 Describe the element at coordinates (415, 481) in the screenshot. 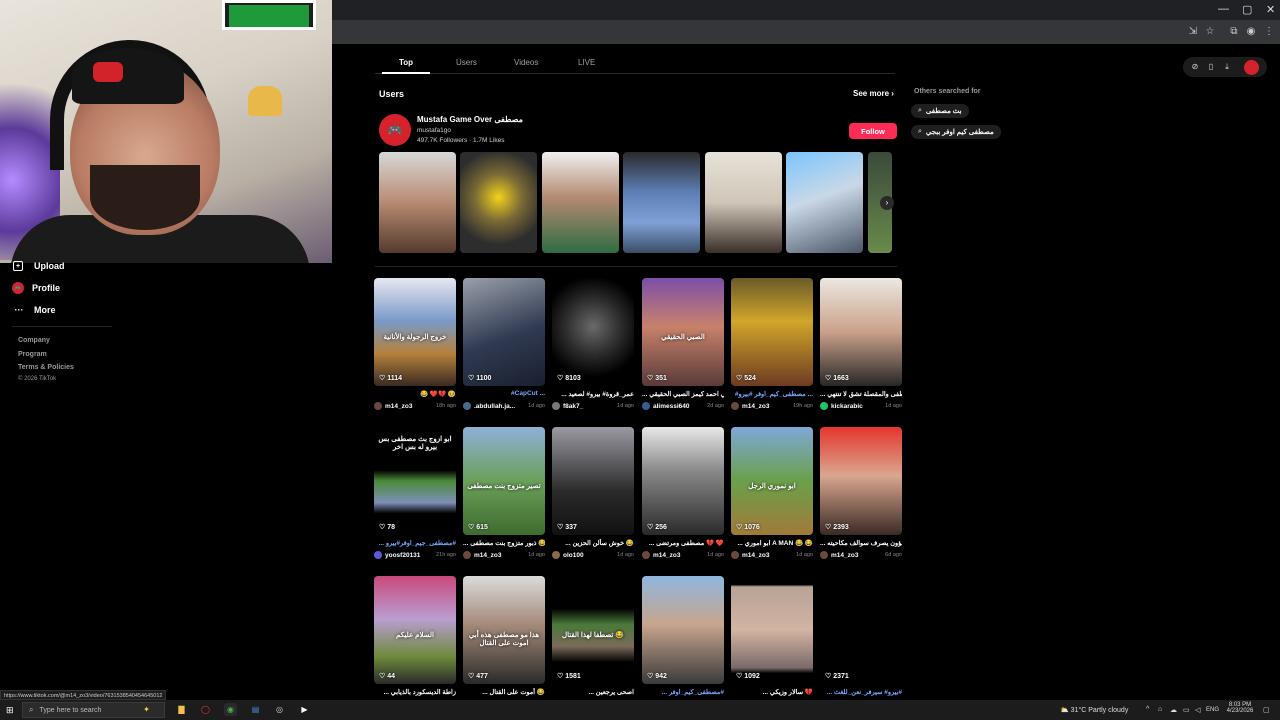

I see `video-thumbnail: ابو ازوج بث مصطفى بس بيرو له بس اخر ♡ 78` at that location.